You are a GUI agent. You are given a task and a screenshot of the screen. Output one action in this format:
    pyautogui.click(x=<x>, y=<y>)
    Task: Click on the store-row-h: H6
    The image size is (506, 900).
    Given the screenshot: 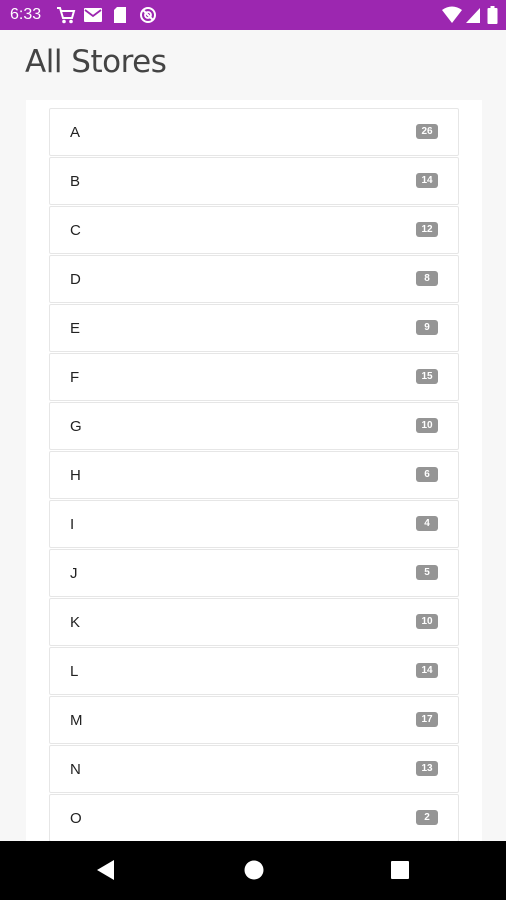 What is the action you would take?
    pyautogui.click(x=254, y=475)
    